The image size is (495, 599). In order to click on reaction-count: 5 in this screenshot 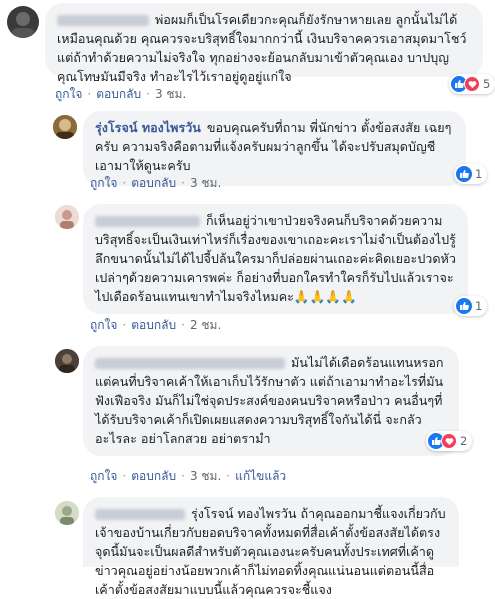, I will do `click(472, 84)`.